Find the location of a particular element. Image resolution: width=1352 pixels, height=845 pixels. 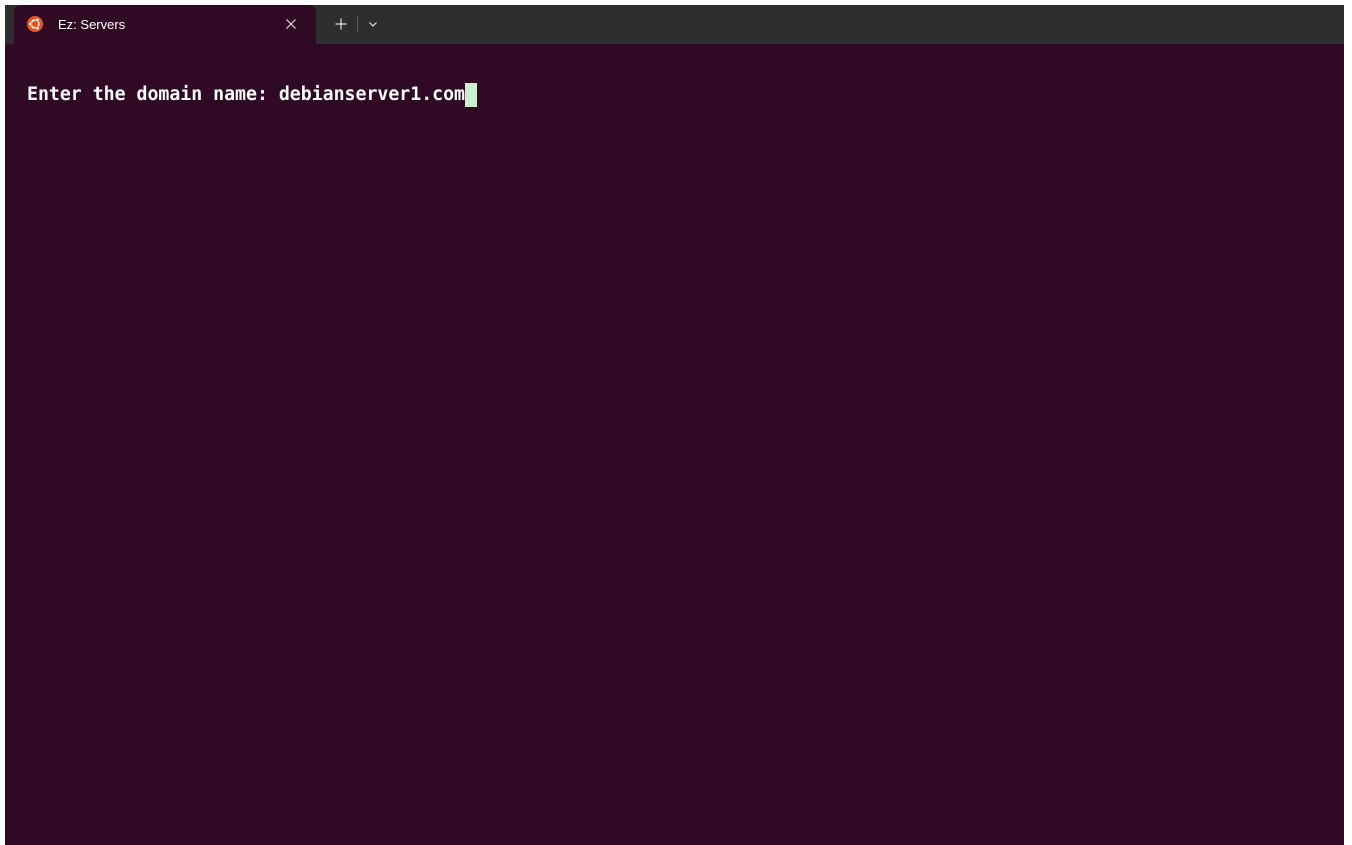

tabbar-separator is located at coordinates (357, 24).